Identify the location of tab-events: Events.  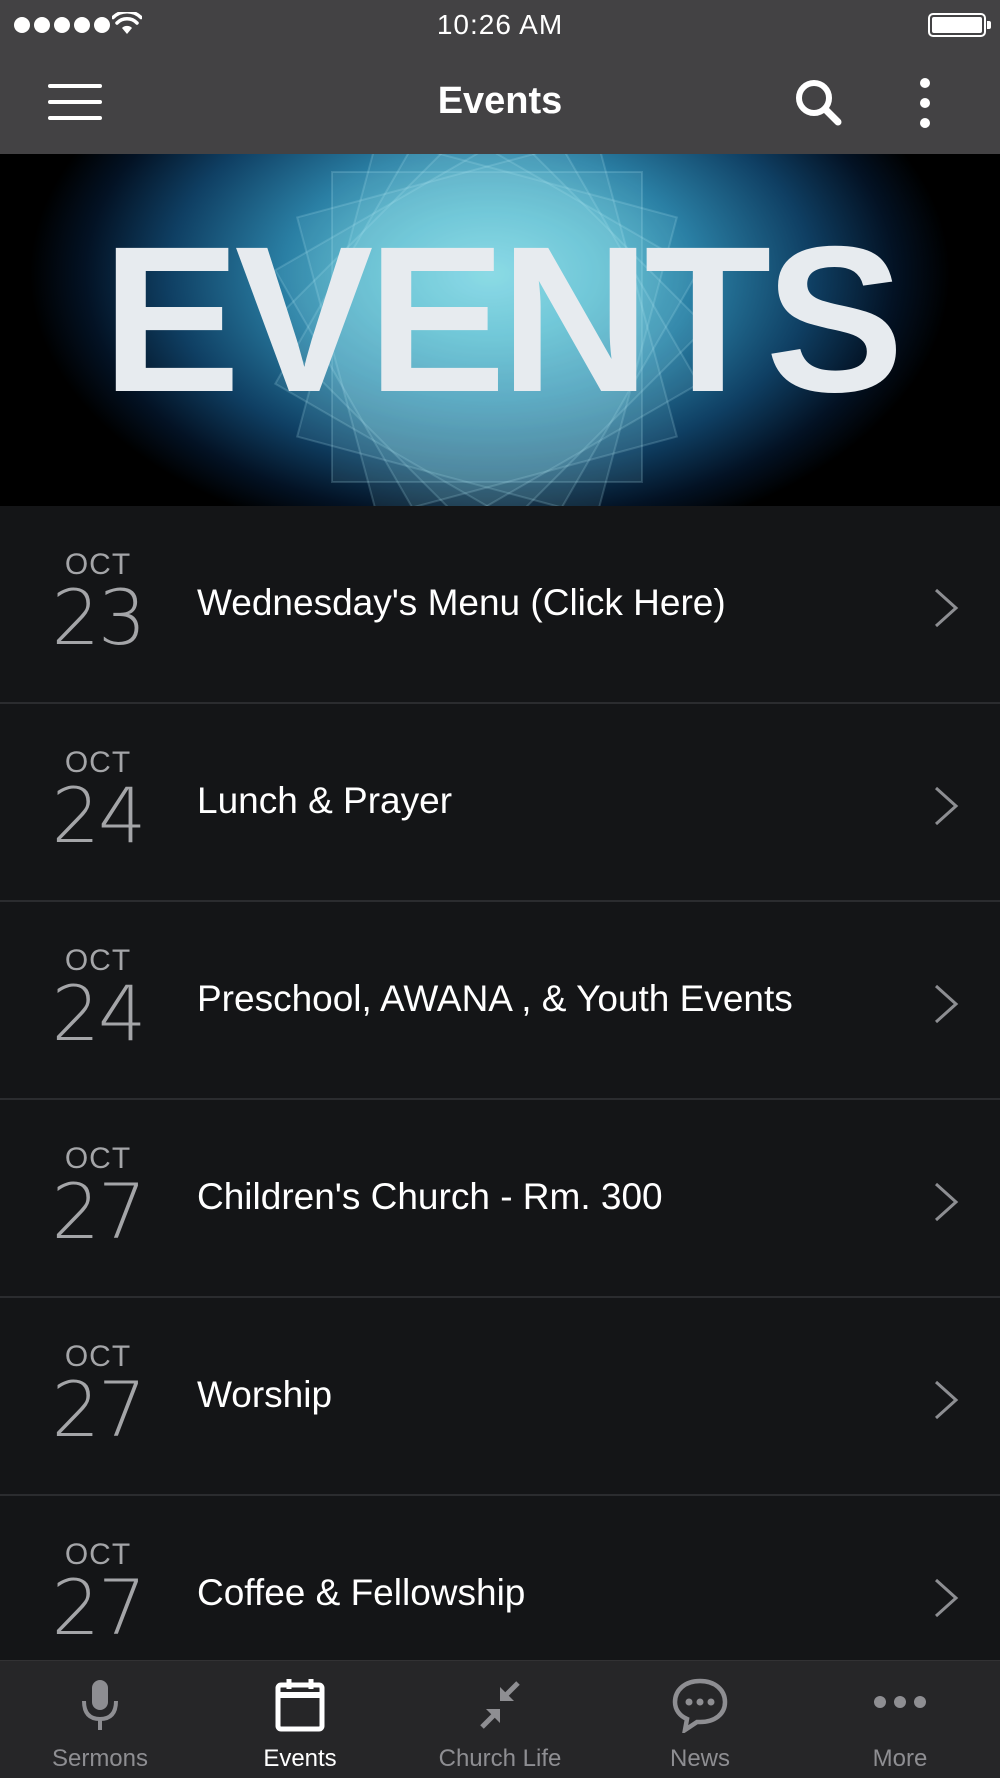
(300, 1719).